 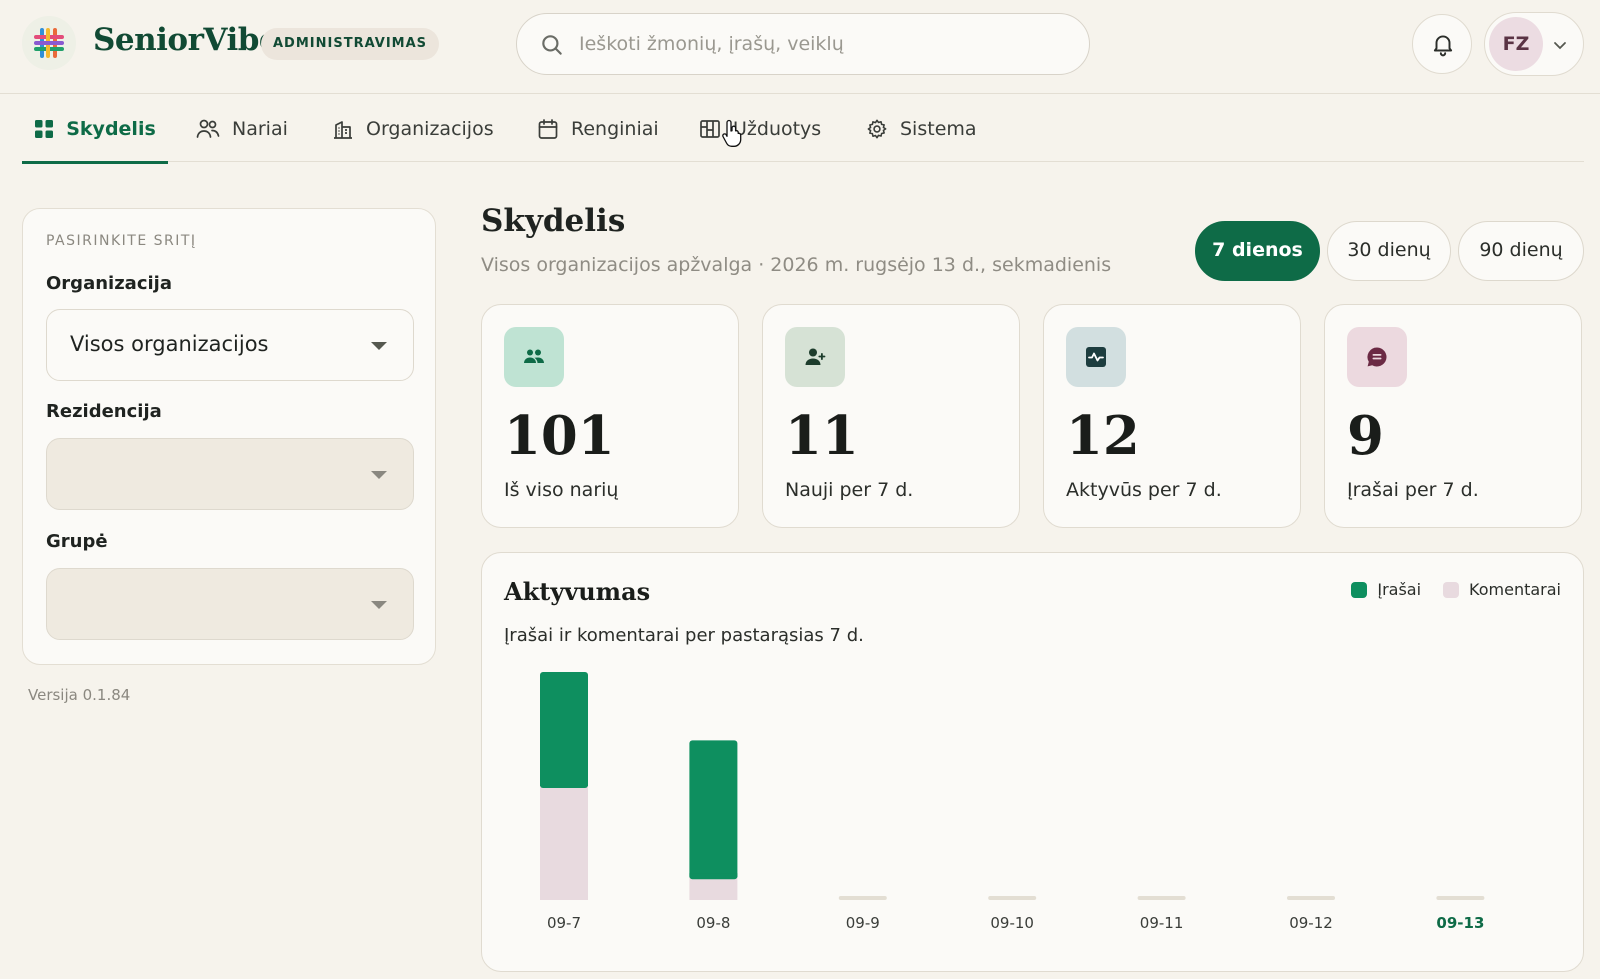 What do you see at coordinates (822, 436) in the screenshot?
I see `stat-value: 11` at bounding box center [822, 436].